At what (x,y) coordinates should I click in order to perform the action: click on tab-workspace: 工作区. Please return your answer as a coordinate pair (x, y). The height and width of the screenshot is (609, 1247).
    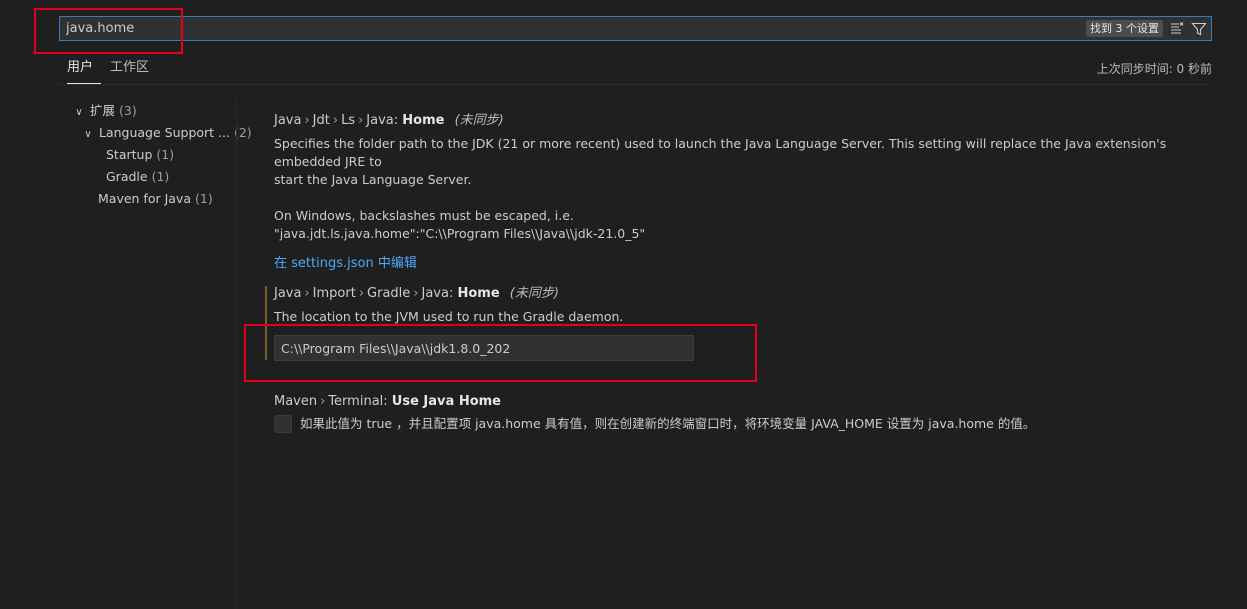
    Looking at the image, I should click on (129, 72).